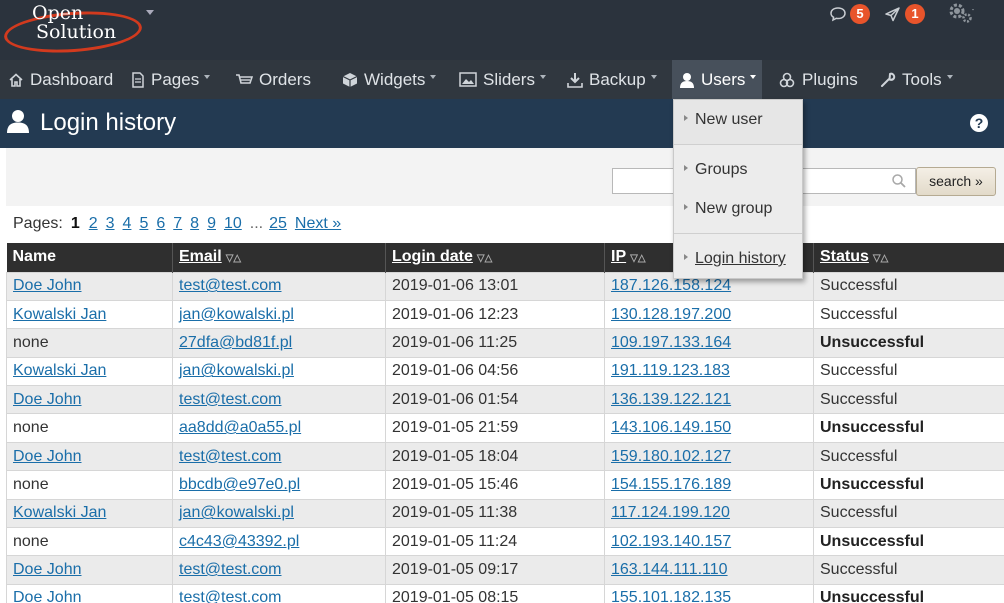 Image resolution: width=1004 pixels, height=603 pixels. I want to click on ip-link: 143.106.149.150, so click(671, 427).